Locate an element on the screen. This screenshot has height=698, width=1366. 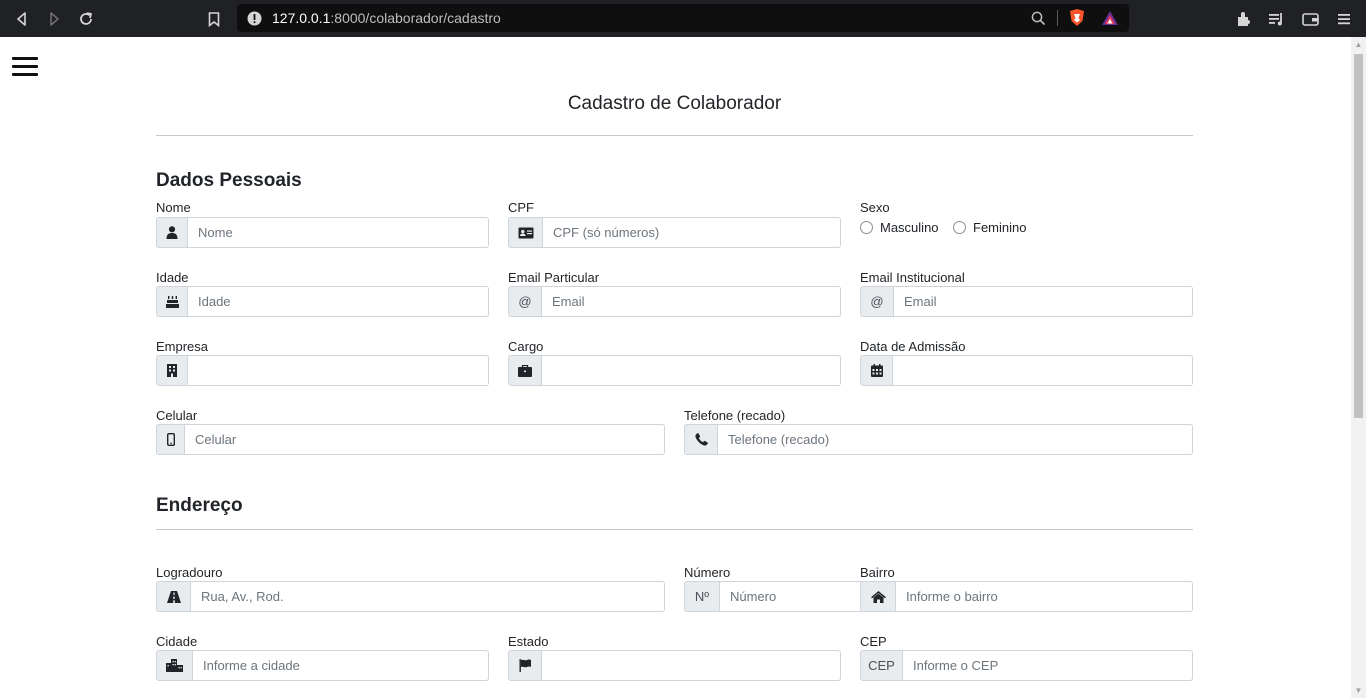
zoom-icon is located at coordinates (1038, 18).